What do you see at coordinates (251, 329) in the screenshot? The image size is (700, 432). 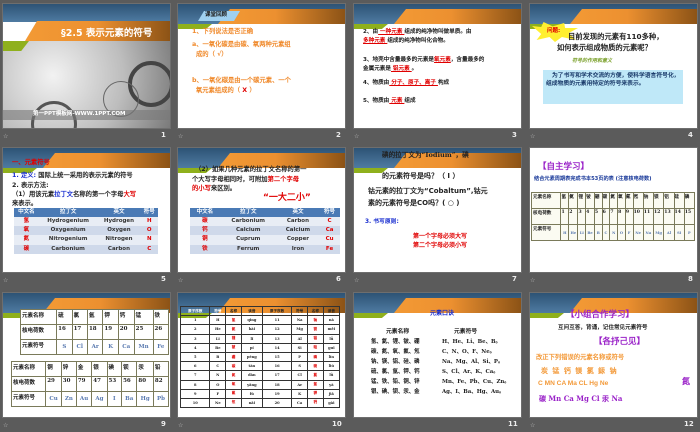 I see `table-cell: hài` at bounding box center [251, 329].